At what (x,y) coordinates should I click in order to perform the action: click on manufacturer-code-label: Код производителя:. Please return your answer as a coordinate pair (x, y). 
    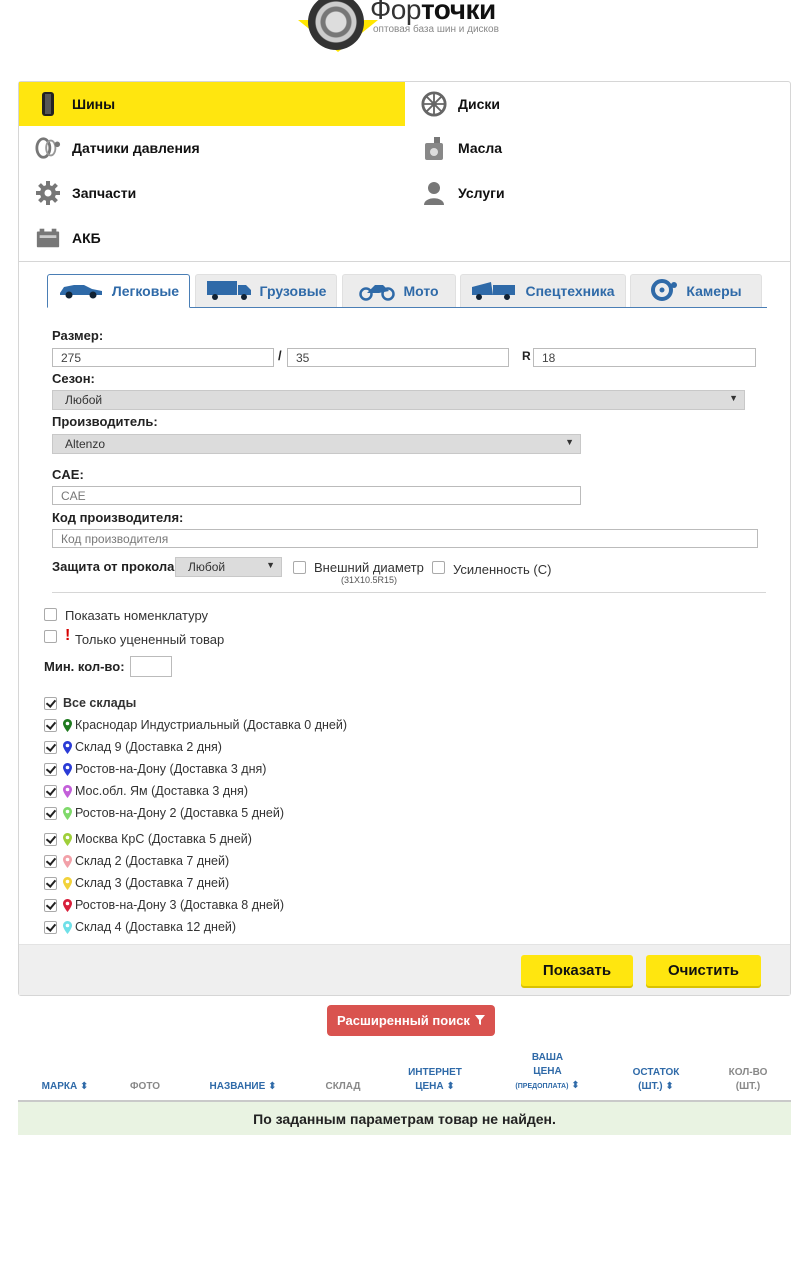
    Looking at the image, I should click on (118, 517).